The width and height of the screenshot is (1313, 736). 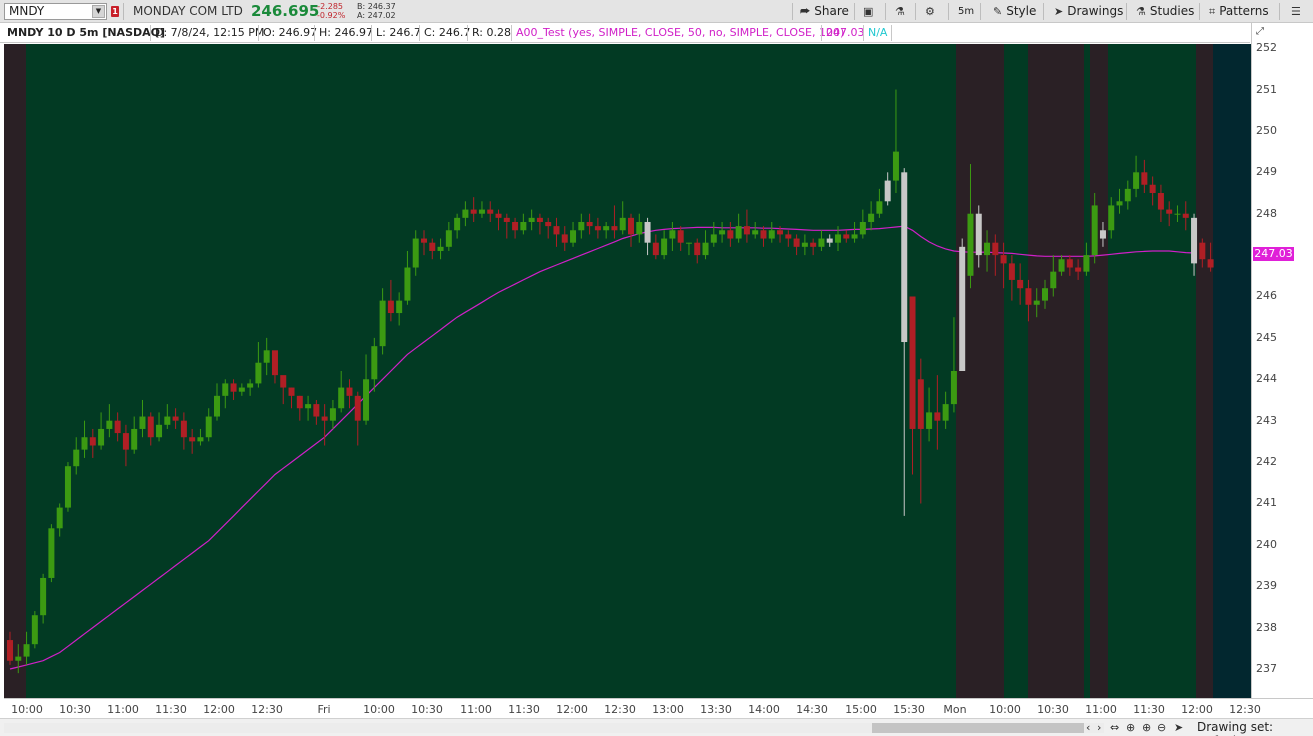 I want to click on patterns-button: ⌗ Patterns, so click(x=1239, y=11).